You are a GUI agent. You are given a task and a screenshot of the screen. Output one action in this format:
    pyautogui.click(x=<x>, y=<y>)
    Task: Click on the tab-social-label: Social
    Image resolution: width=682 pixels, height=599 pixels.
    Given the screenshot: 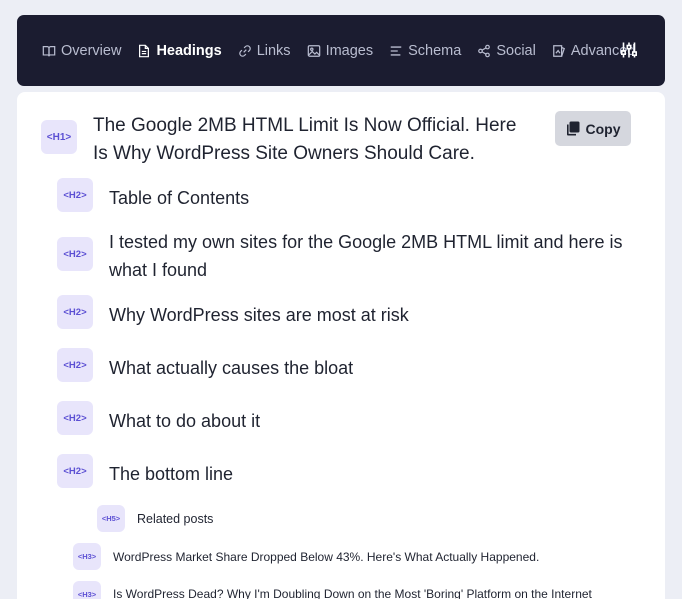 What is the action you would take?
    pyautogui.click(x=516, y=50)
    